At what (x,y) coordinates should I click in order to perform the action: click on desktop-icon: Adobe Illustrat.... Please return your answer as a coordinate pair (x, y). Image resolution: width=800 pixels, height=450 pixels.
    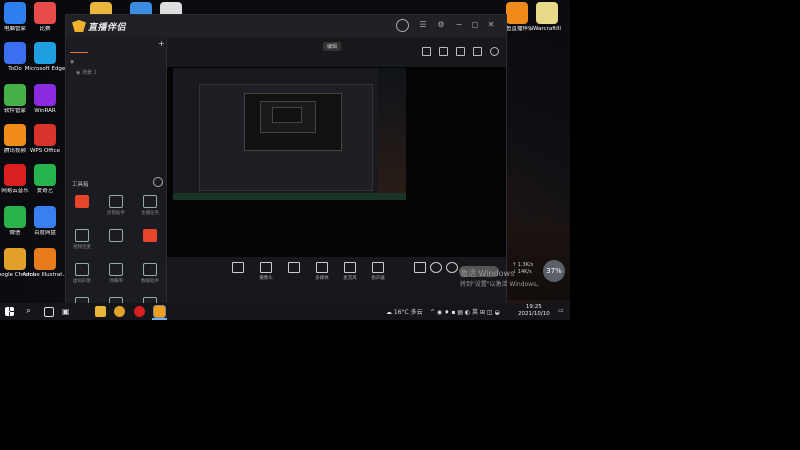
    Looking at the image, I should click on (45, 263).